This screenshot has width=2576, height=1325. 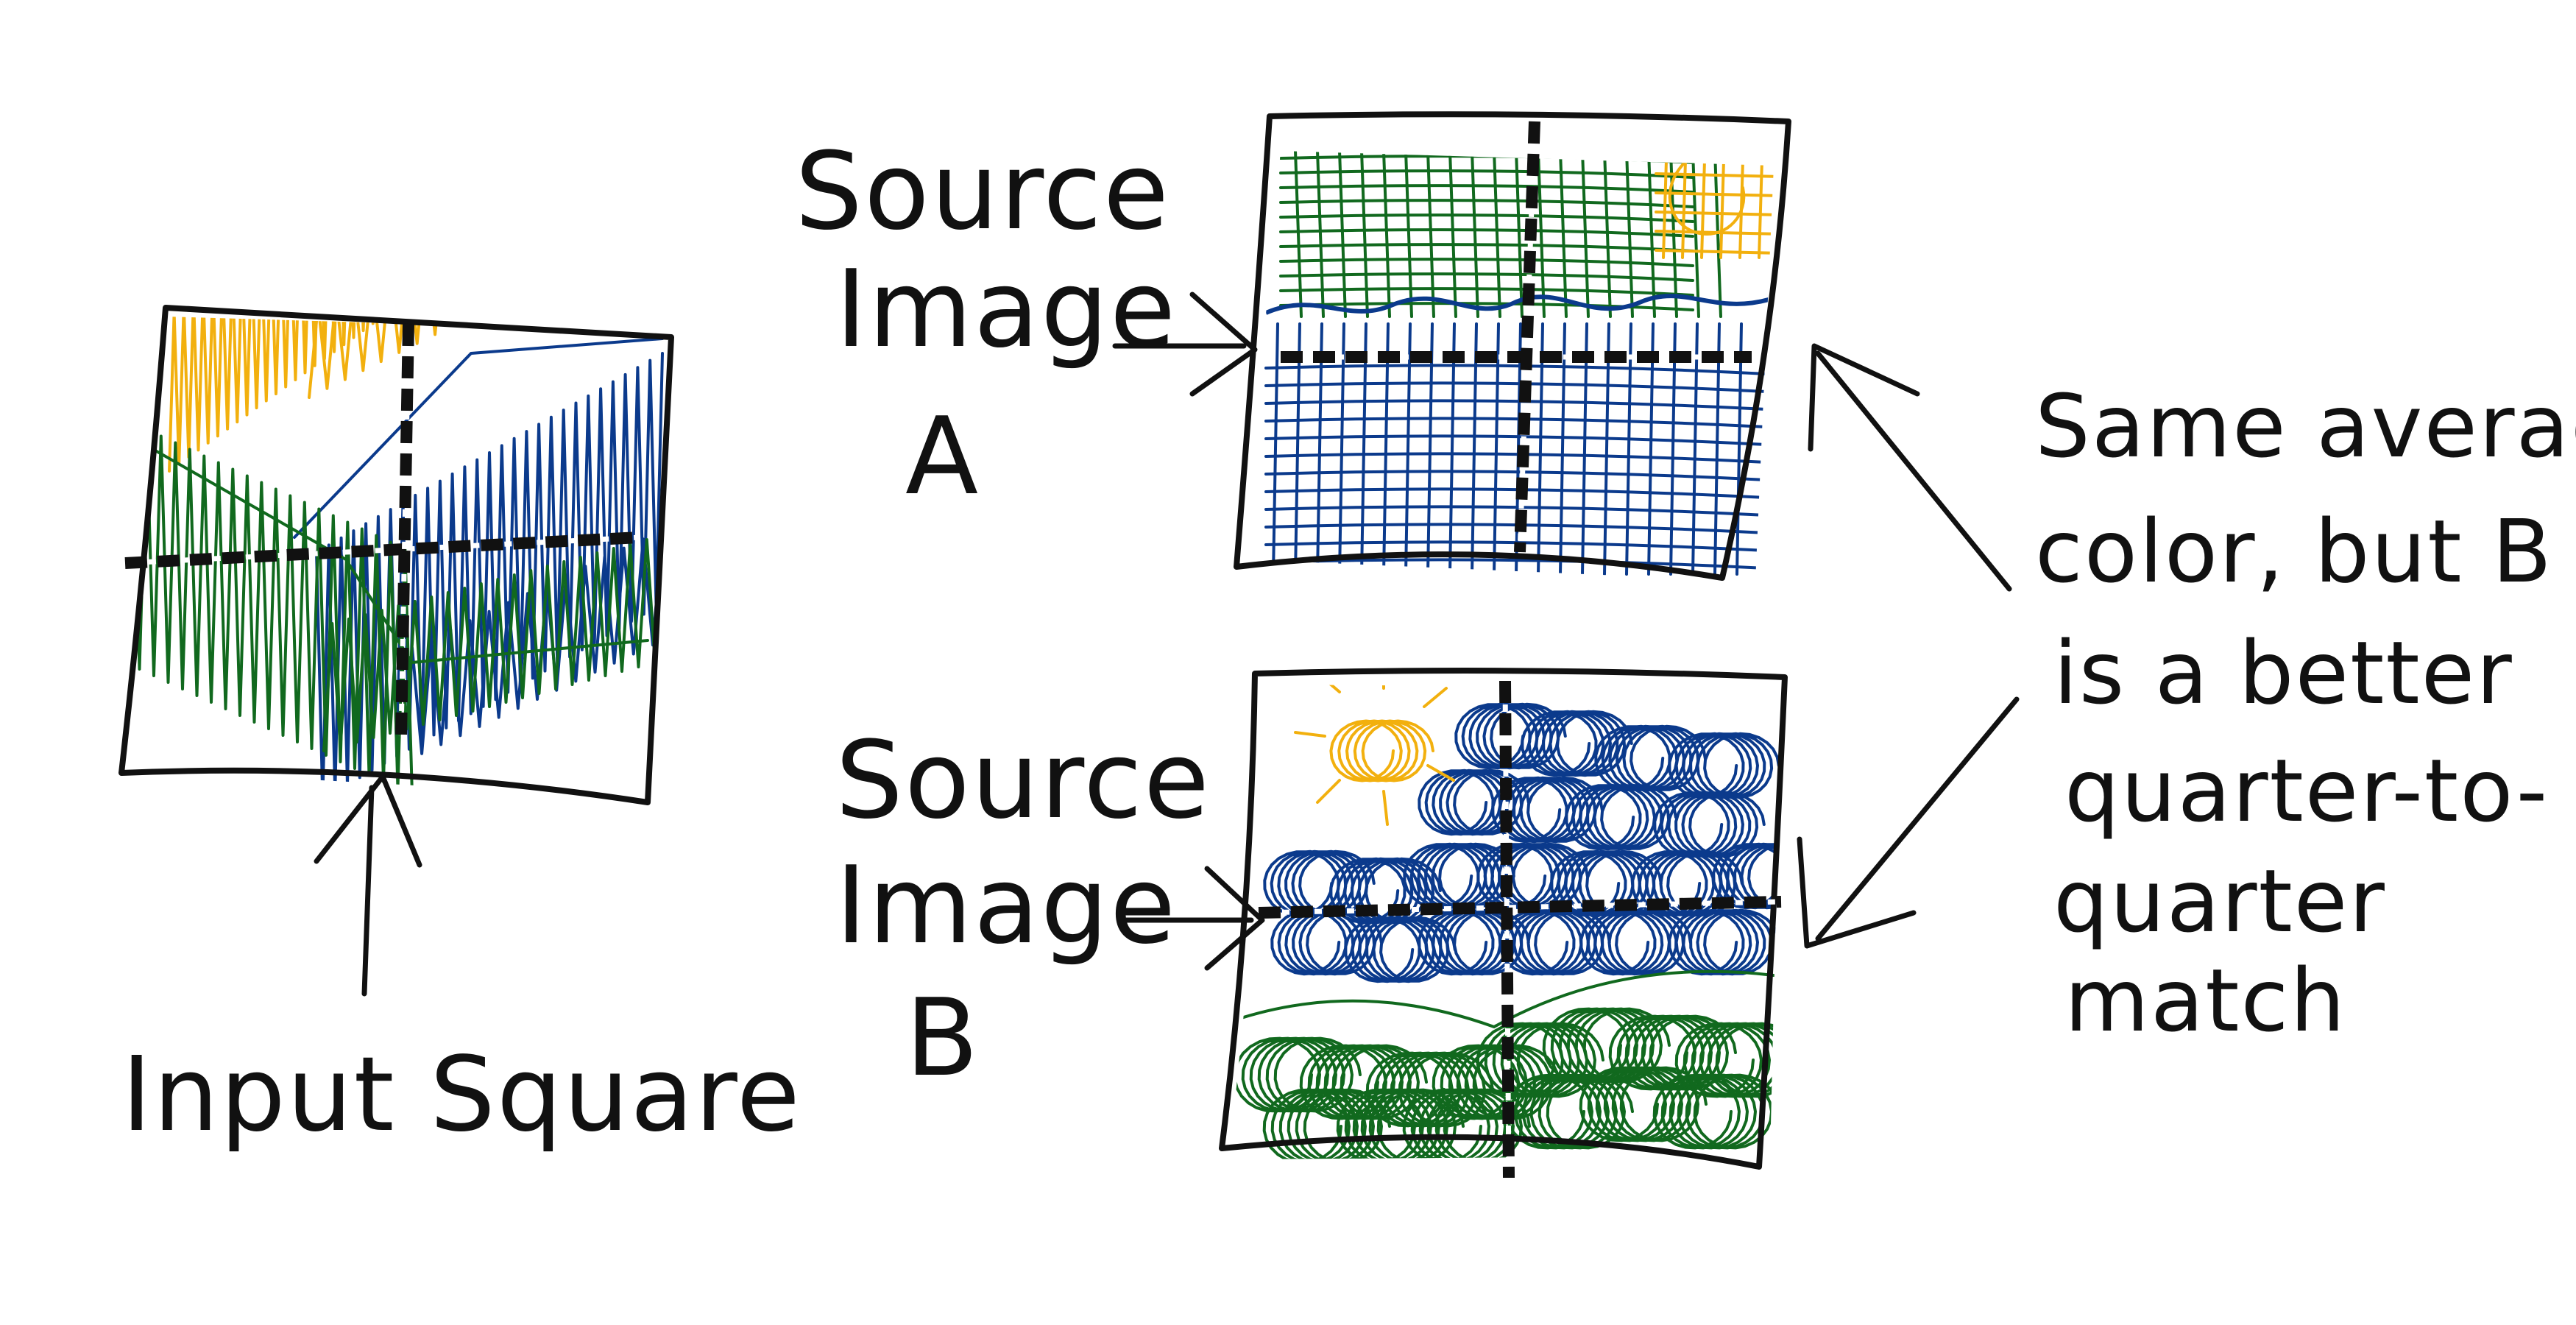 I want to click on source-image-b, so click(x=1503, y=923).